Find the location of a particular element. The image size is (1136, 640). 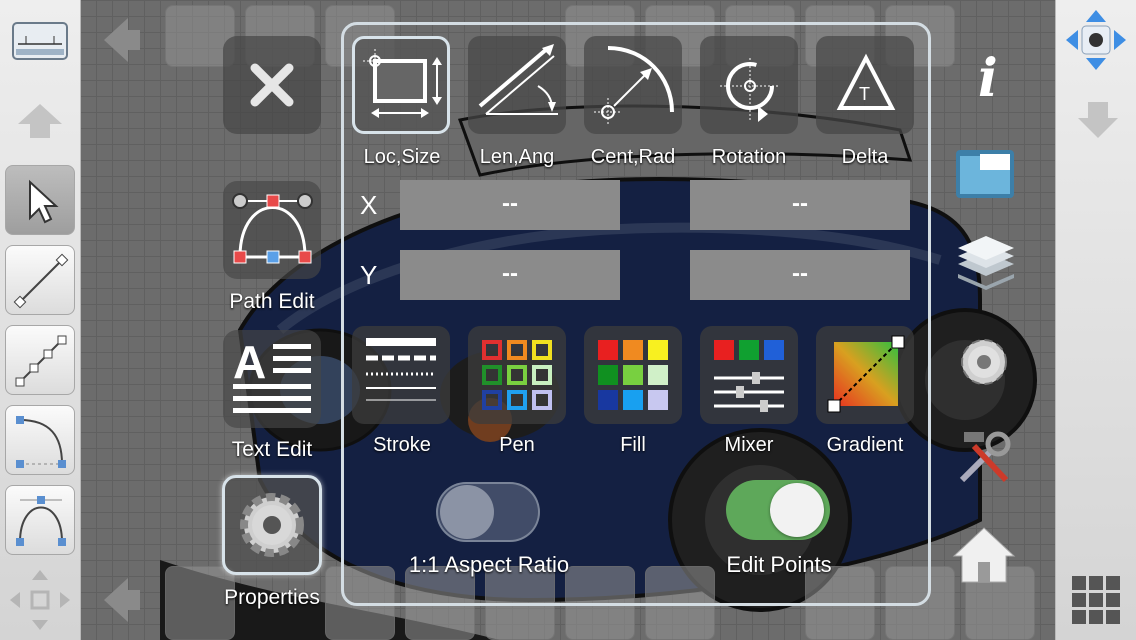

right-toolbar is located at coordinates (1095, 320).